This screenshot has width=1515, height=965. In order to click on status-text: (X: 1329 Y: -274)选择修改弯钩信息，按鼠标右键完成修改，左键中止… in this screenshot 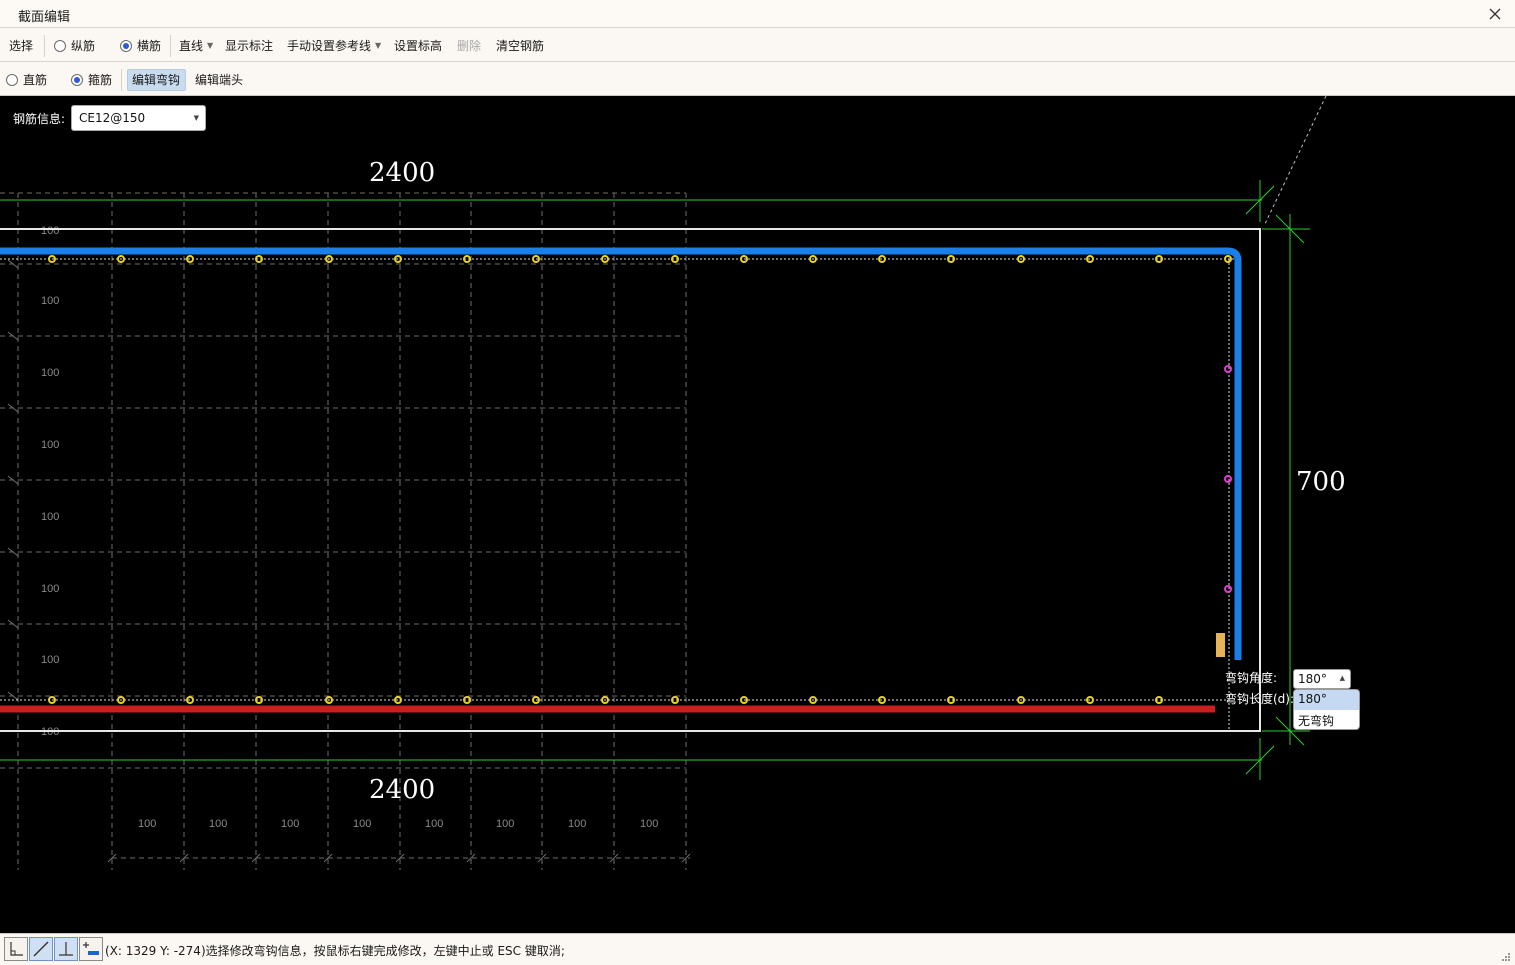, I will do `click(335, 951)`.